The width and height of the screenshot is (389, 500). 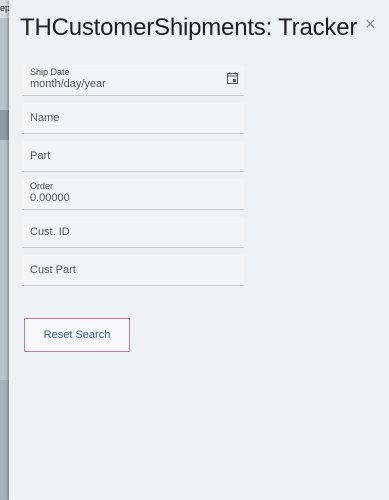 I want to click on part-placeholder: Part, so click(x=40, y=156).